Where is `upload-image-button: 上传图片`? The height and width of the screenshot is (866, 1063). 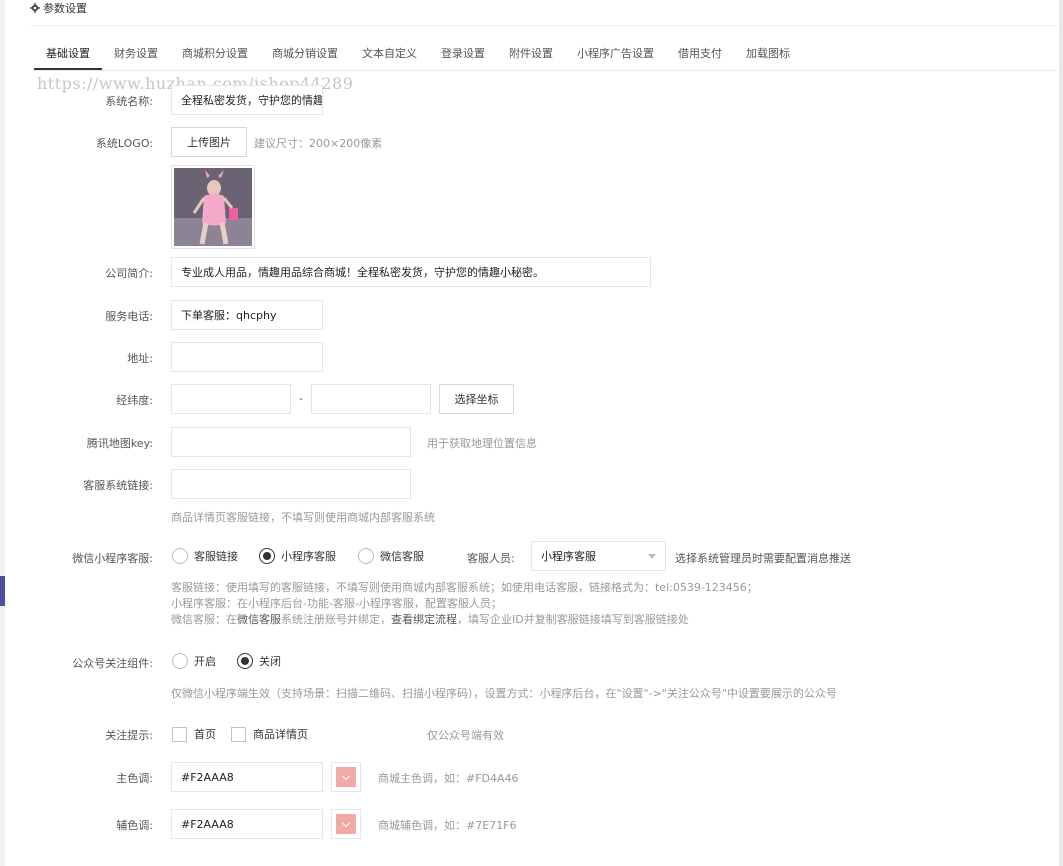
upload-image-button: 上传图片 is located at coordinates (209, 142).